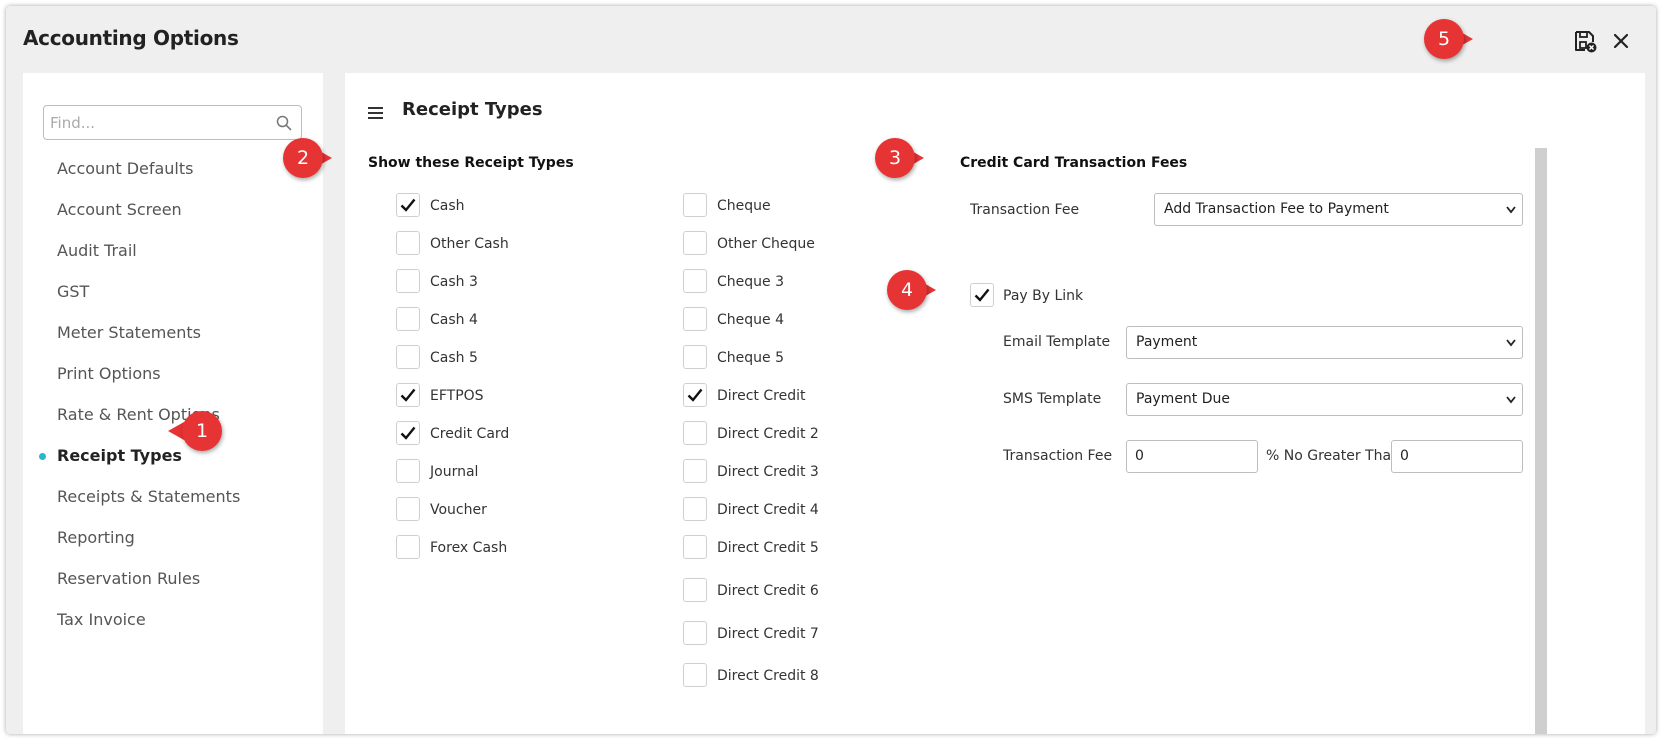 This screenshot has width=1660, height=739. I want to click on sidebar-item-tax-invoice: Tax Invoice, so click(173, 622).